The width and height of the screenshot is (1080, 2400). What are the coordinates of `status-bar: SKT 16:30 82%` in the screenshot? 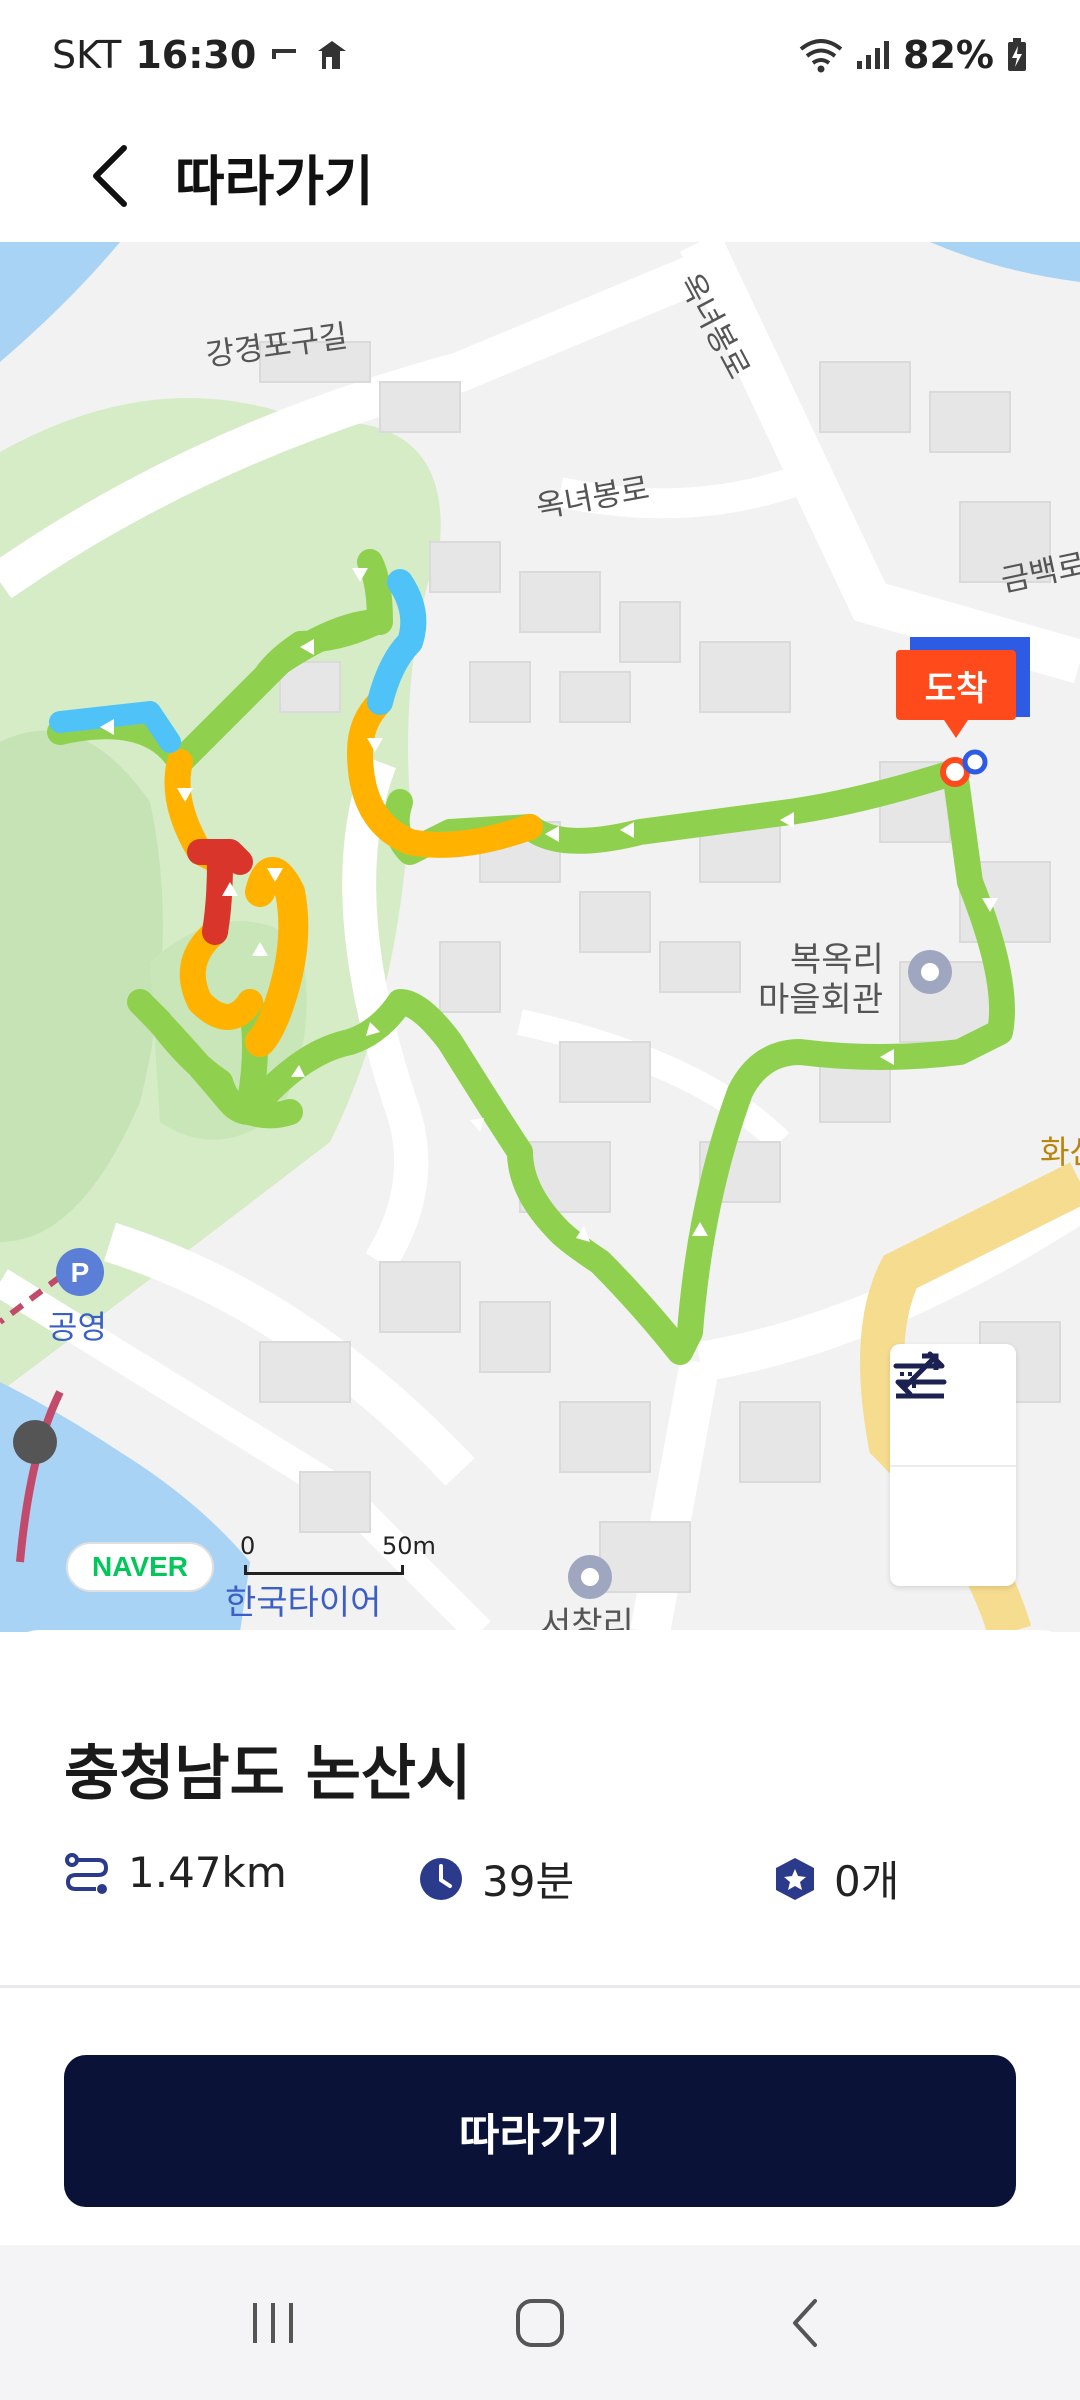 It's located at (540, 55).